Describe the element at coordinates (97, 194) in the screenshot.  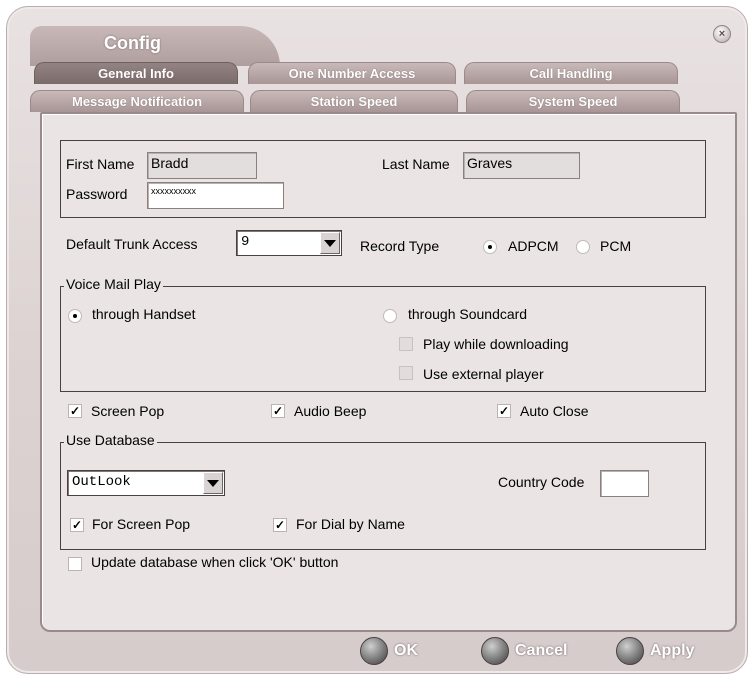
I see `password-label: Password` at that location.